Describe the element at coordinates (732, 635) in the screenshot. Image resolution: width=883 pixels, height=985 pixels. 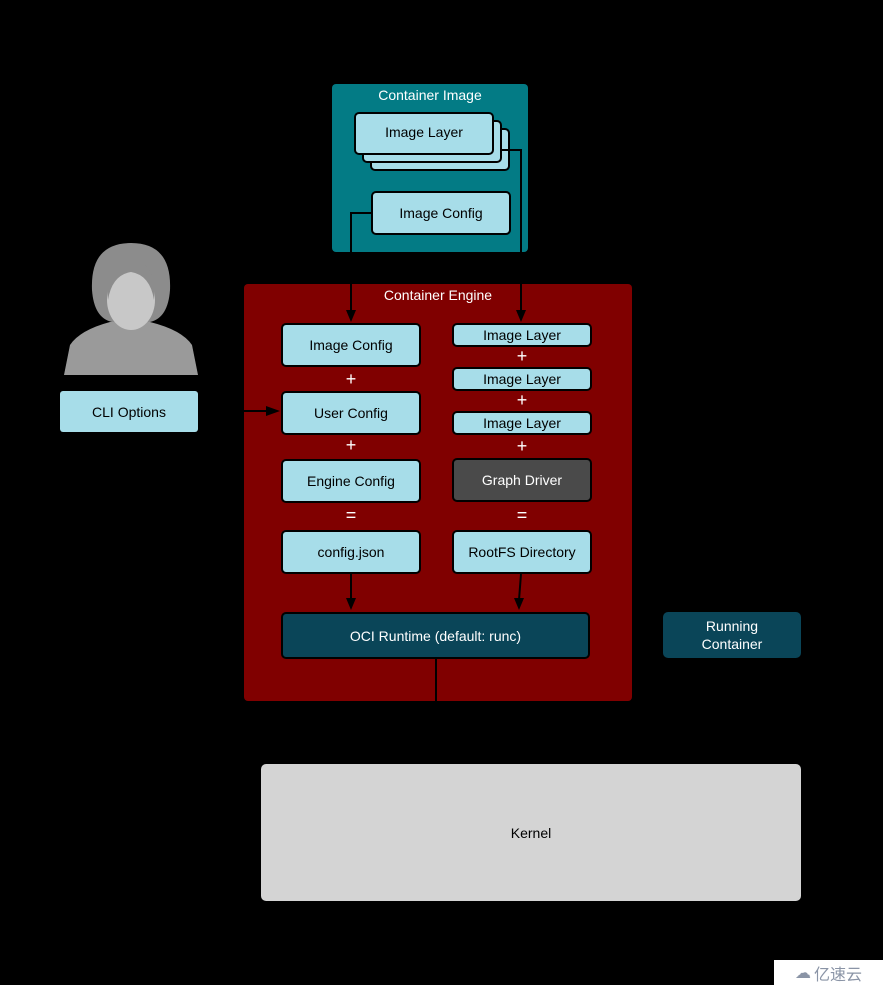
I see `running-container: Running Container` at that location.